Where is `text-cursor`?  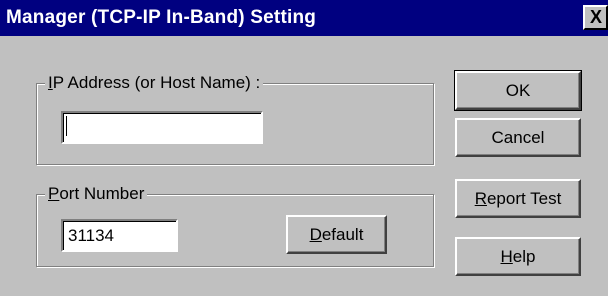 text-cursor is located at coordinates (66, 126).